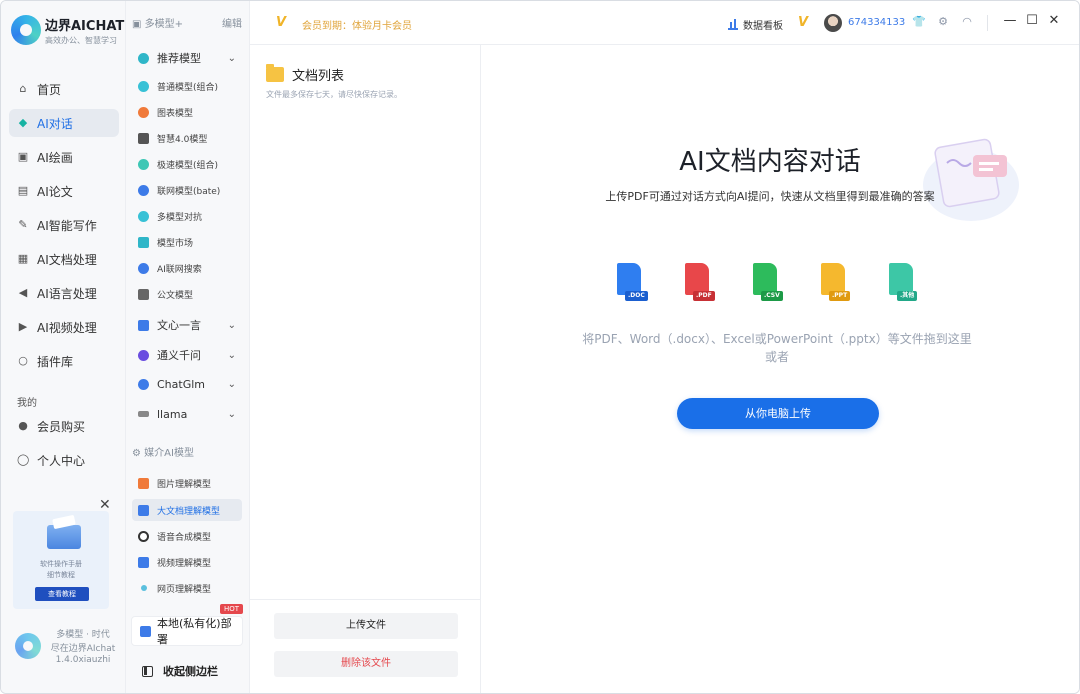  What do you see at coordinates (187, 562) in the screenshot?
I see `model-item: 视频理解模型` at bounding box center [187, 562].